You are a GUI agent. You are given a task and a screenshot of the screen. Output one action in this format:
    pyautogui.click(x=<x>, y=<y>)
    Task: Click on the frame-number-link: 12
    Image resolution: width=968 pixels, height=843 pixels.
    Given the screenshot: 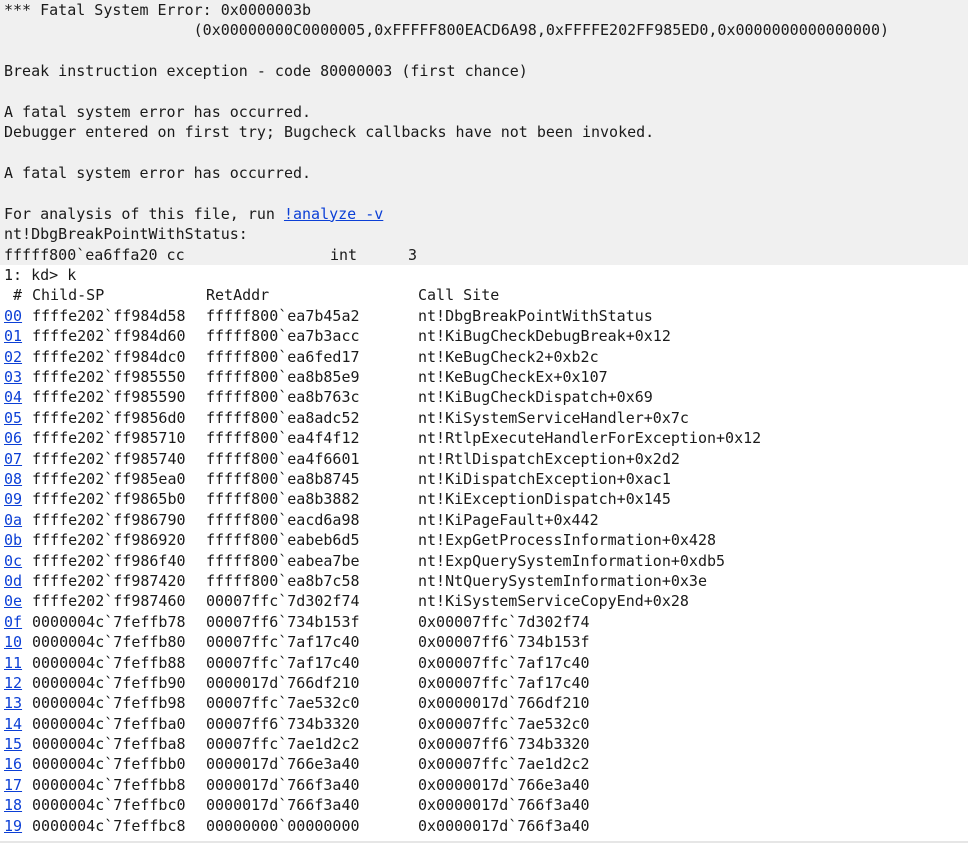 What is the action you would take?
    pyautogui.click(x=13, y=683)
    